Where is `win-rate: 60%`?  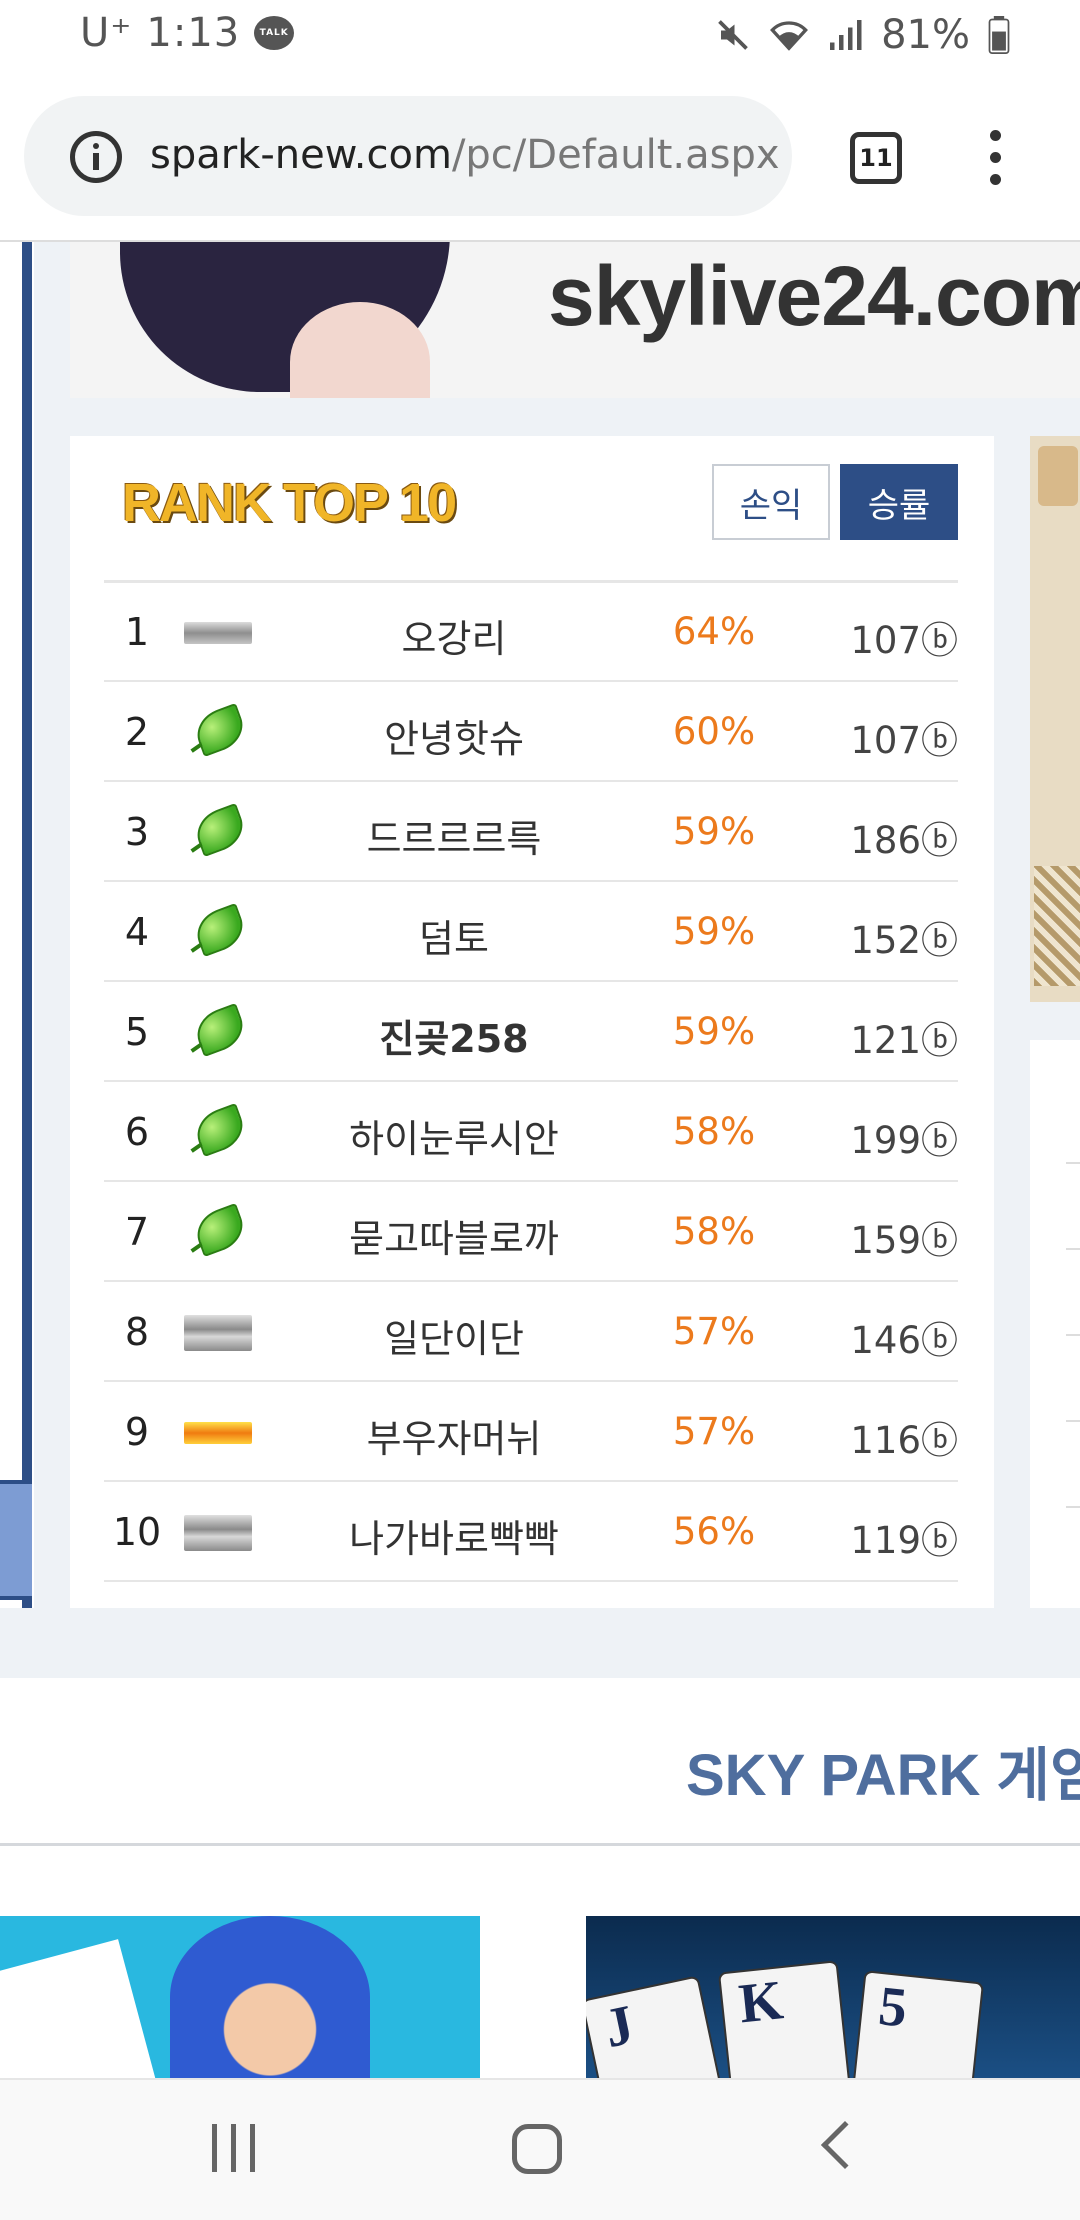
win-rate: 60% is located at coordinates (714, 731).